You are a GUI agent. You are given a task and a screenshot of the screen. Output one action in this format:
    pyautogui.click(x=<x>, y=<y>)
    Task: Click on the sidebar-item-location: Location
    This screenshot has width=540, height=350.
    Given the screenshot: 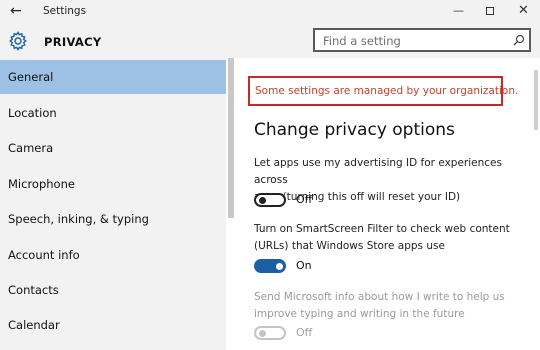 What is the action you would take?
    pyautogui.click(x=113, y=113)
    